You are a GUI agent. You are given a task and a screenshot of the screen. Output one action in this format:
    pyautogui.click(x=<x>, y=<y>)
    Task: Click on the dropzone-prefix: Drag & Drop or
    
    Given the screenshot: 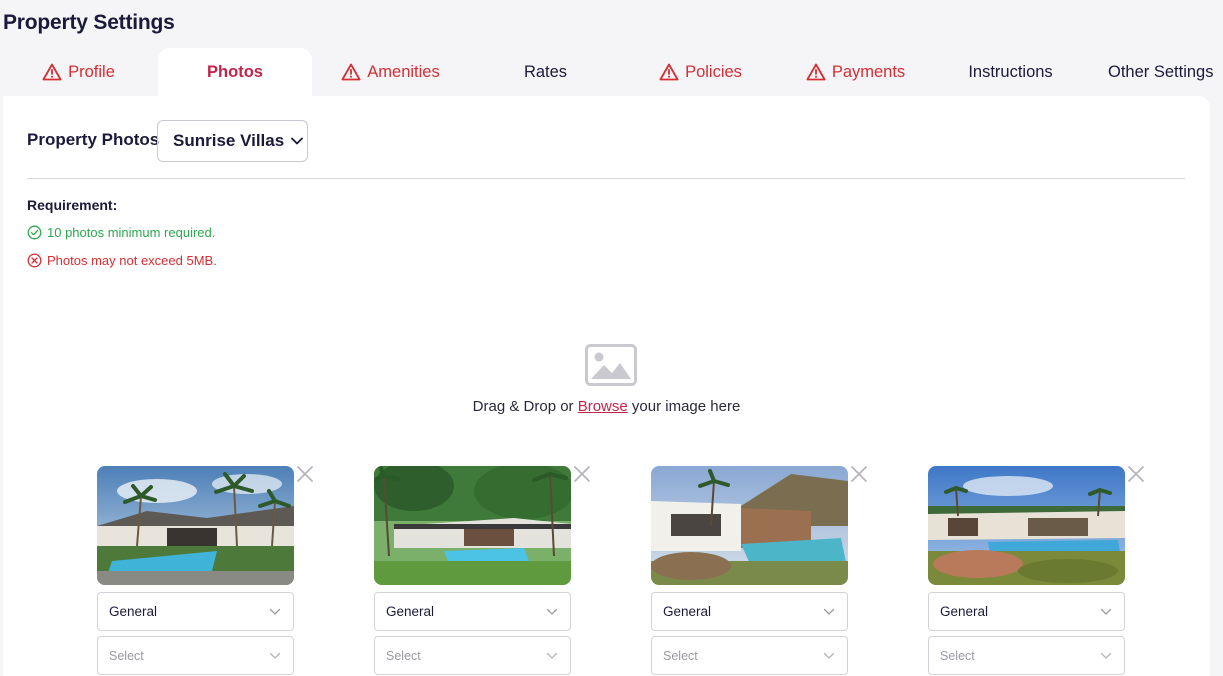 What is the action you would take?
    pyautogui.click(x=525, y=406)
    